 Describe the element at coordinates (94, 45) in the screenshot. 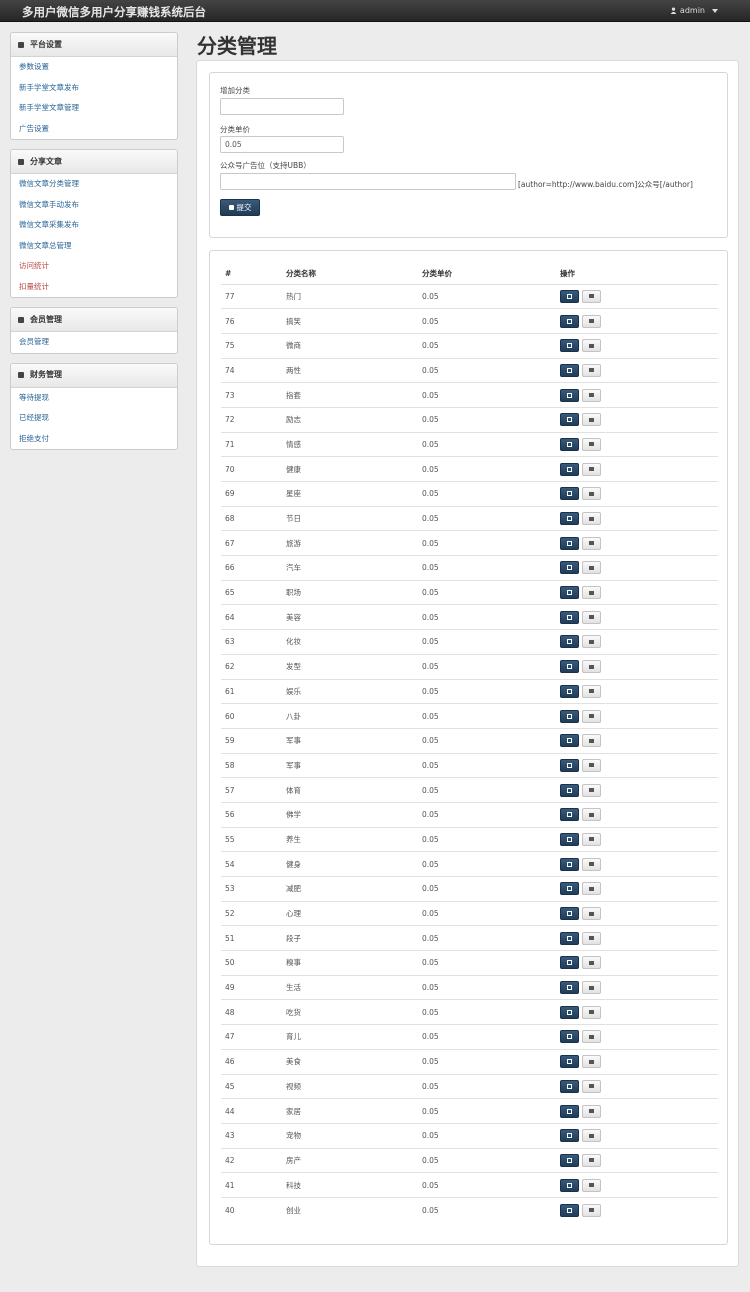

I see `sidebar-group-header: 平台设置` at that location.